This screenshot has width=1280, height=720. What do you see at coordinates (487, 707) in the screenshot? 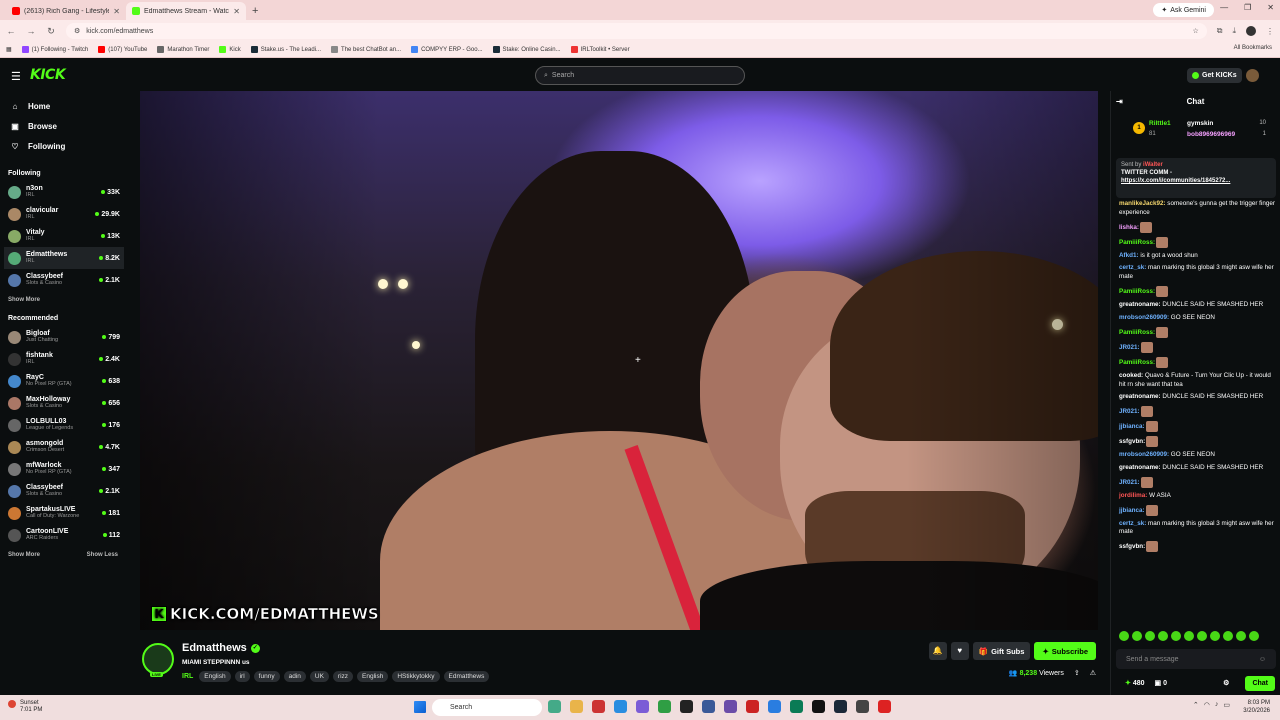
I see `taskbar-search: Search` at bounding box center [487, 707].